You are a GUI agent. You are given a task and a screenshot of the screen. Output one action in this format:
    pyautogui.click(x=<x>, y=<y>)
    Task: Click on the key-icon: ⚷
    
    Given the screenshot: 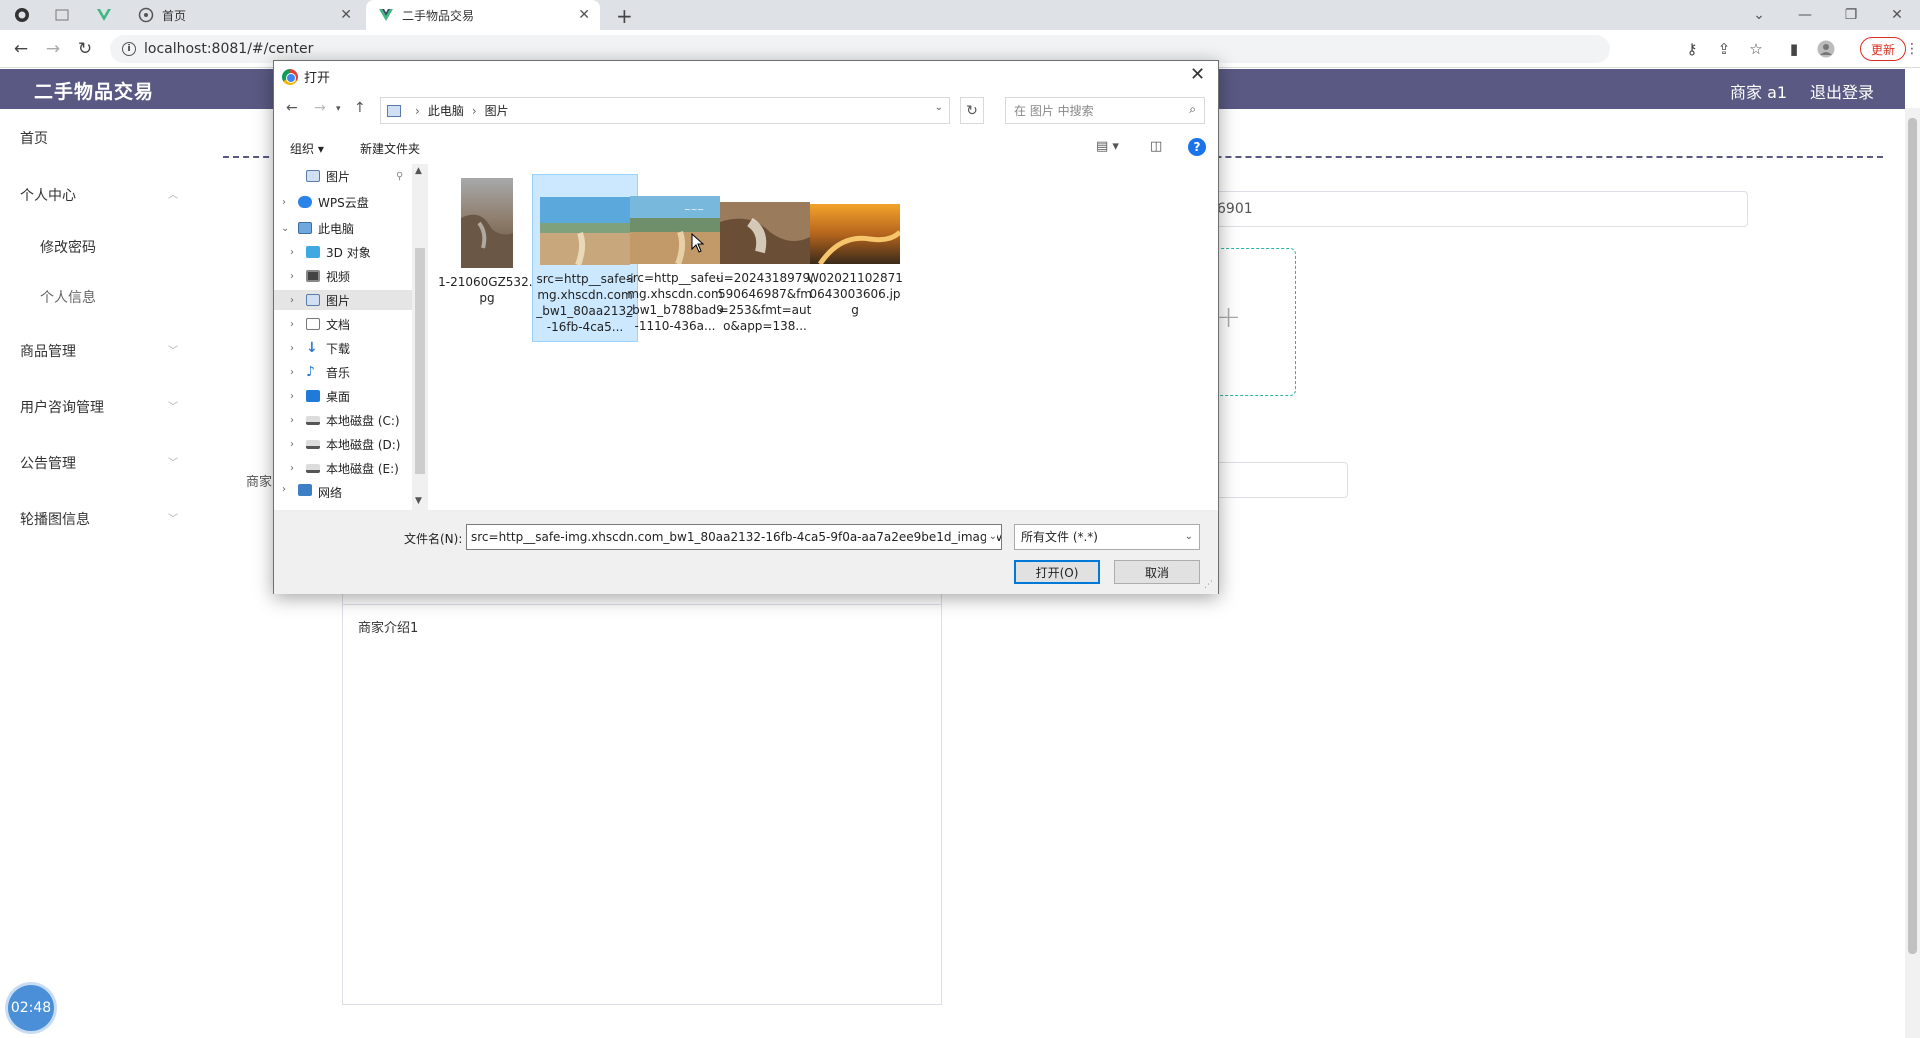 What is the action you would take?
    pyautogui.click(x=1692, y=49)
    